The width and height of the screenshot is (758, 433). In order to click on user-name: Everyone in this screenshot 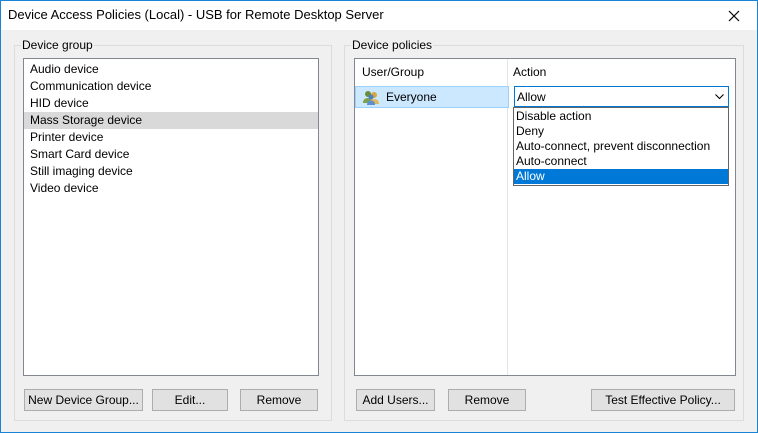, I will do `click(411, 97)`.